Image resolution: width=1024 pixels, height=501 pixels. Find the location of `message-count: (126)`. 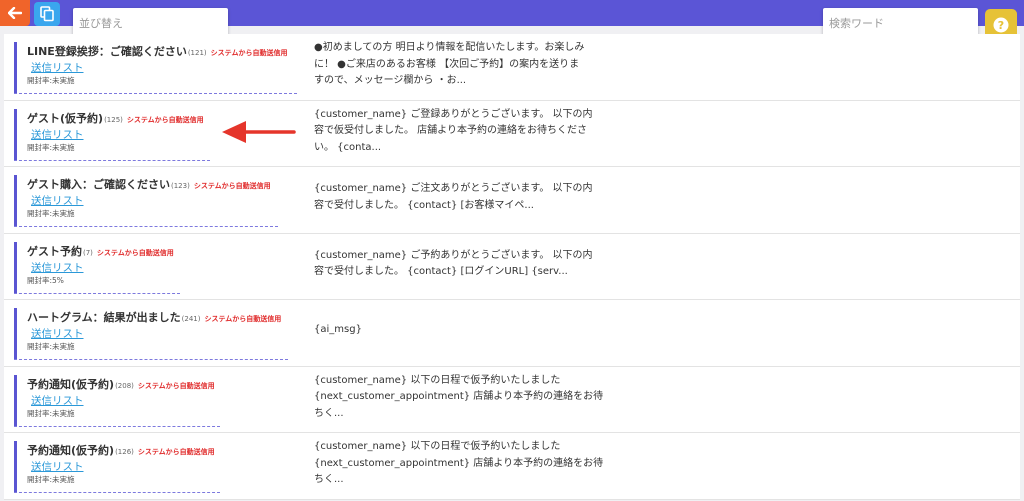

message-count: (126) is located at coordinates (124, 452).